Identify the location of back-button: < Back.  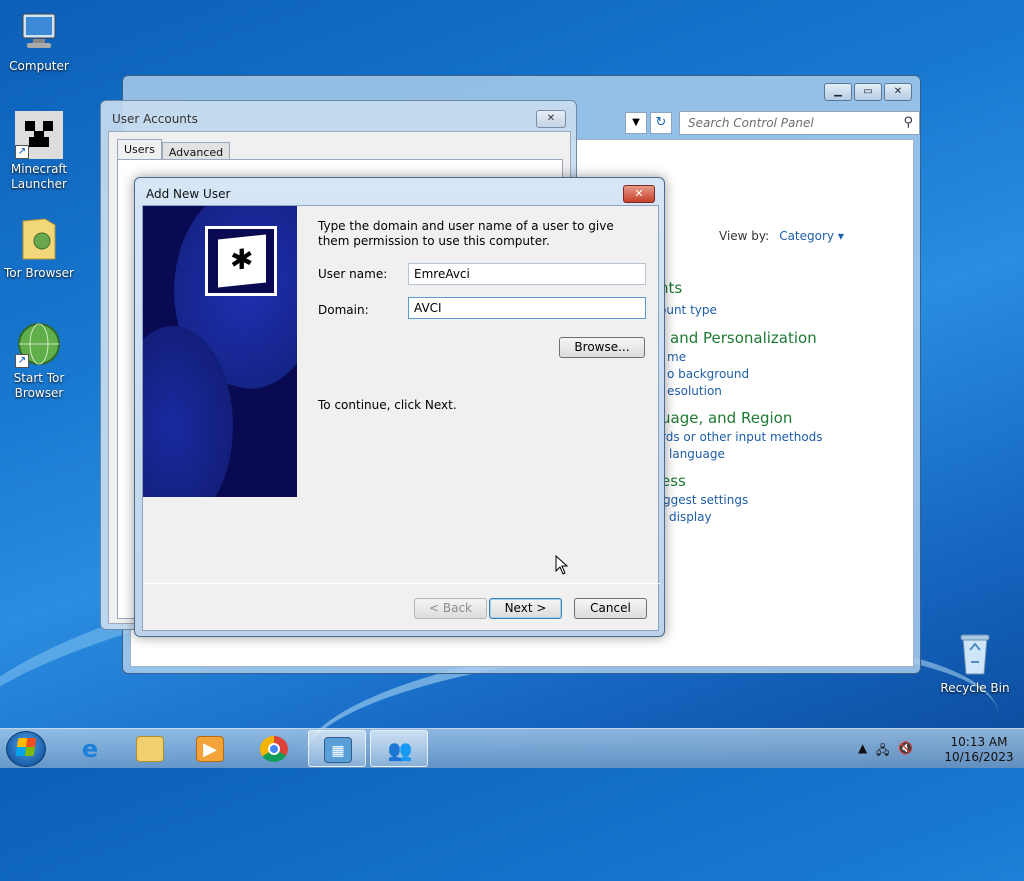
(450, 608).